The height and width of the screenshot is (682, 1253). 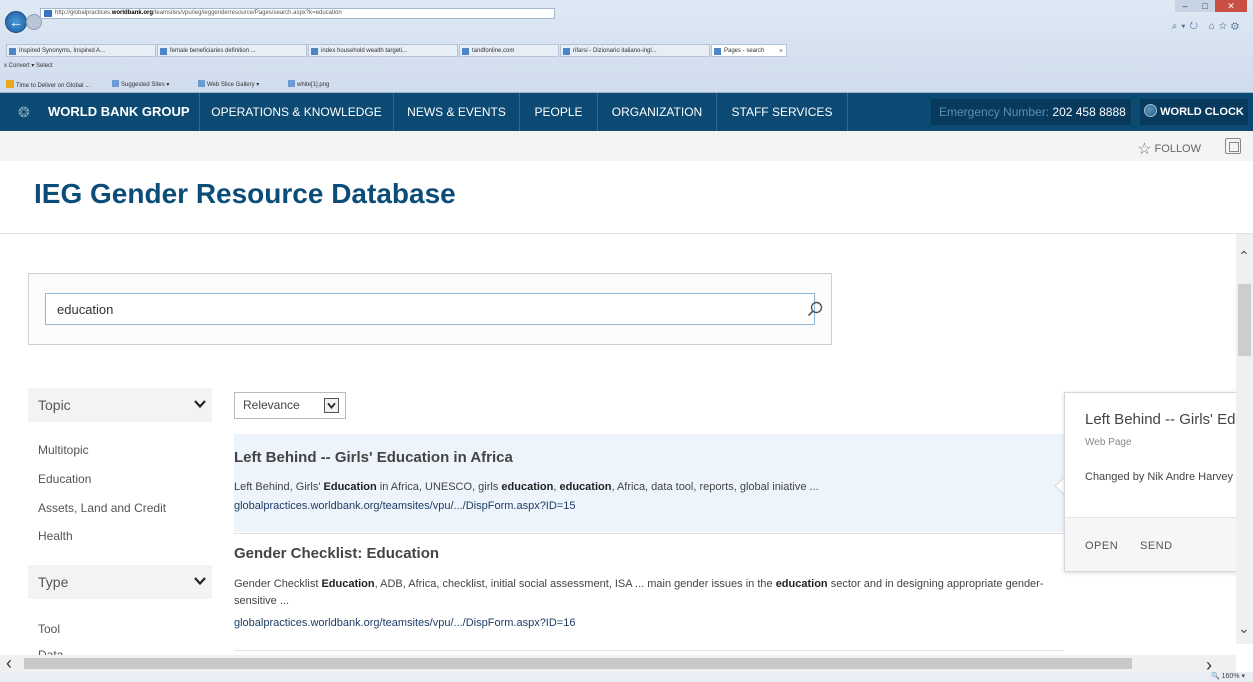 What do you see at coordinates (493, 51) in the screenshot?
I see `tab-label: tandfonline.com` at bounding box center [493, 51].